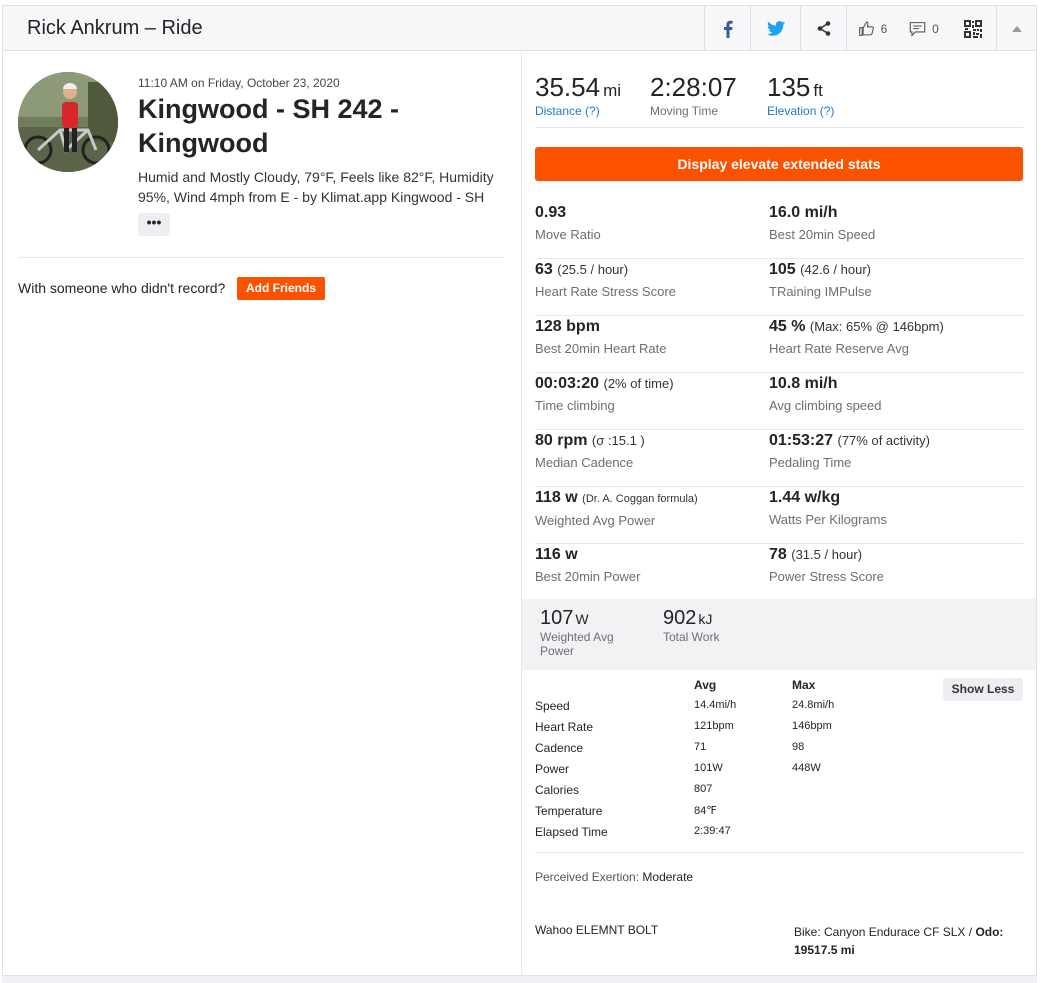 The height and width of the screenshot is (983, 1041). Describe the element at coordinates (561, 440) in the screenshot. I see `stat-value: 80 rpm` at that location.